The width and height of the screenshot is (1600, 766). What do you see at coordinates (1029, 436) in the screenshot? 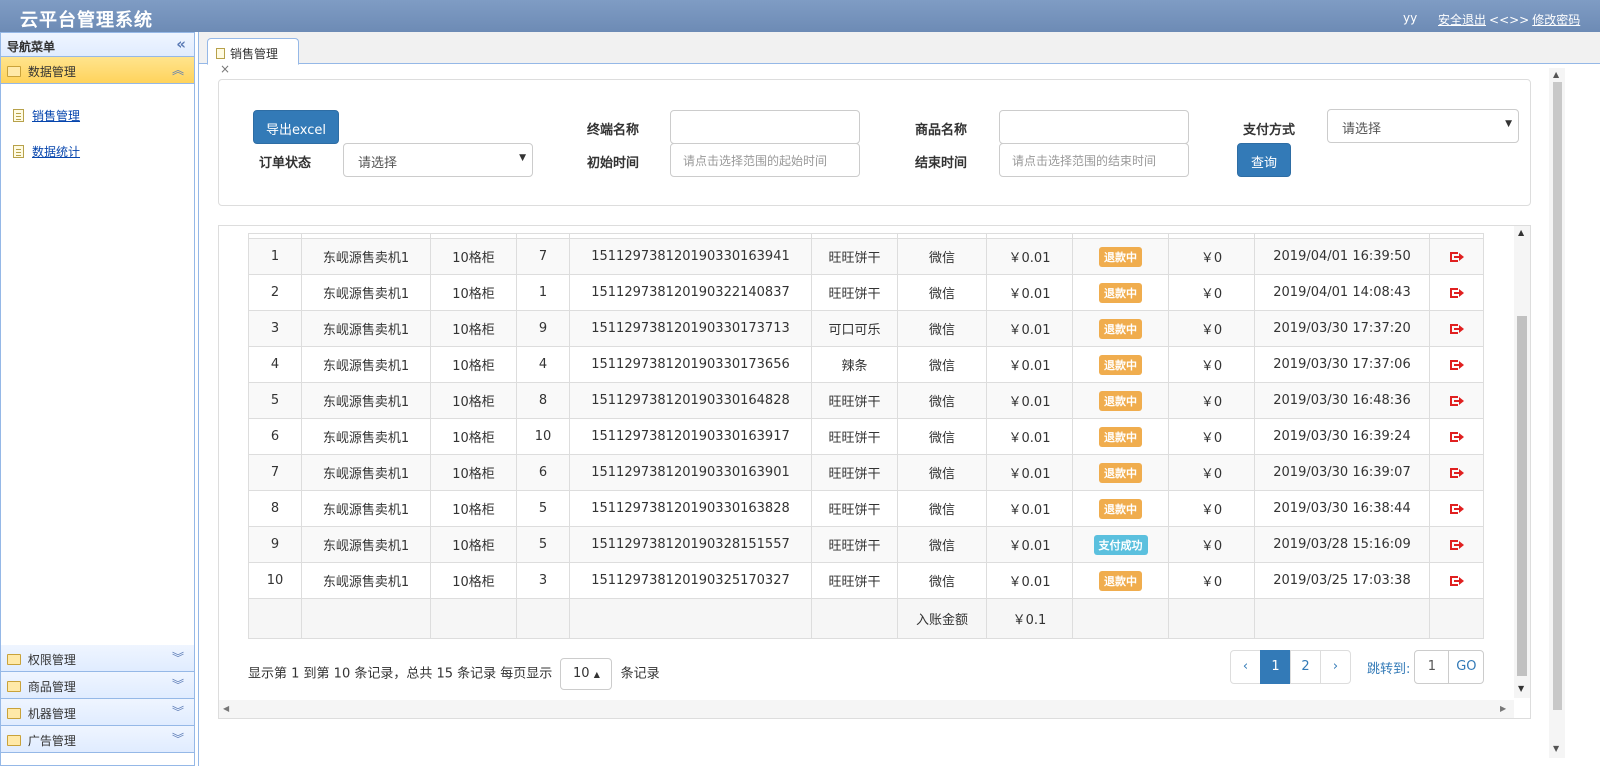
I see `cell-amount: ￥0.01` at bounding box center [1029, 436].